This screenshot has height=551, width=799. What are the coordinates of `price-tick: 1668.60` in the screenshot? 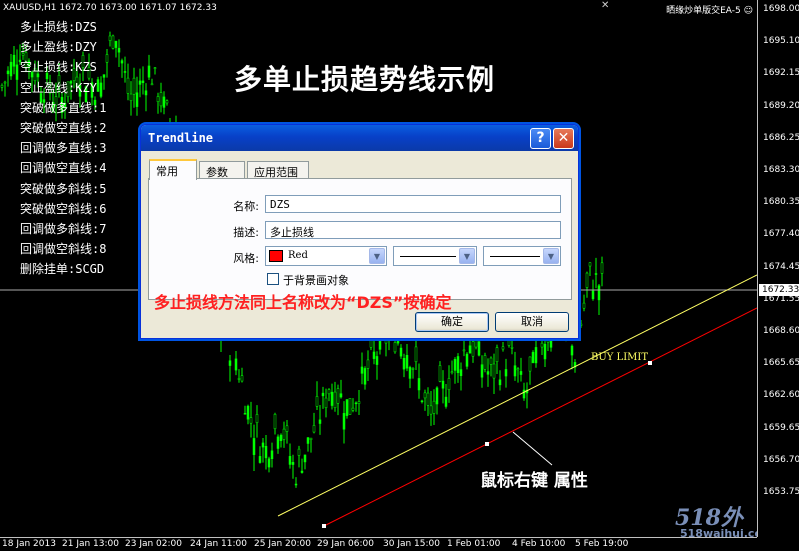 It's located at (781, 331).